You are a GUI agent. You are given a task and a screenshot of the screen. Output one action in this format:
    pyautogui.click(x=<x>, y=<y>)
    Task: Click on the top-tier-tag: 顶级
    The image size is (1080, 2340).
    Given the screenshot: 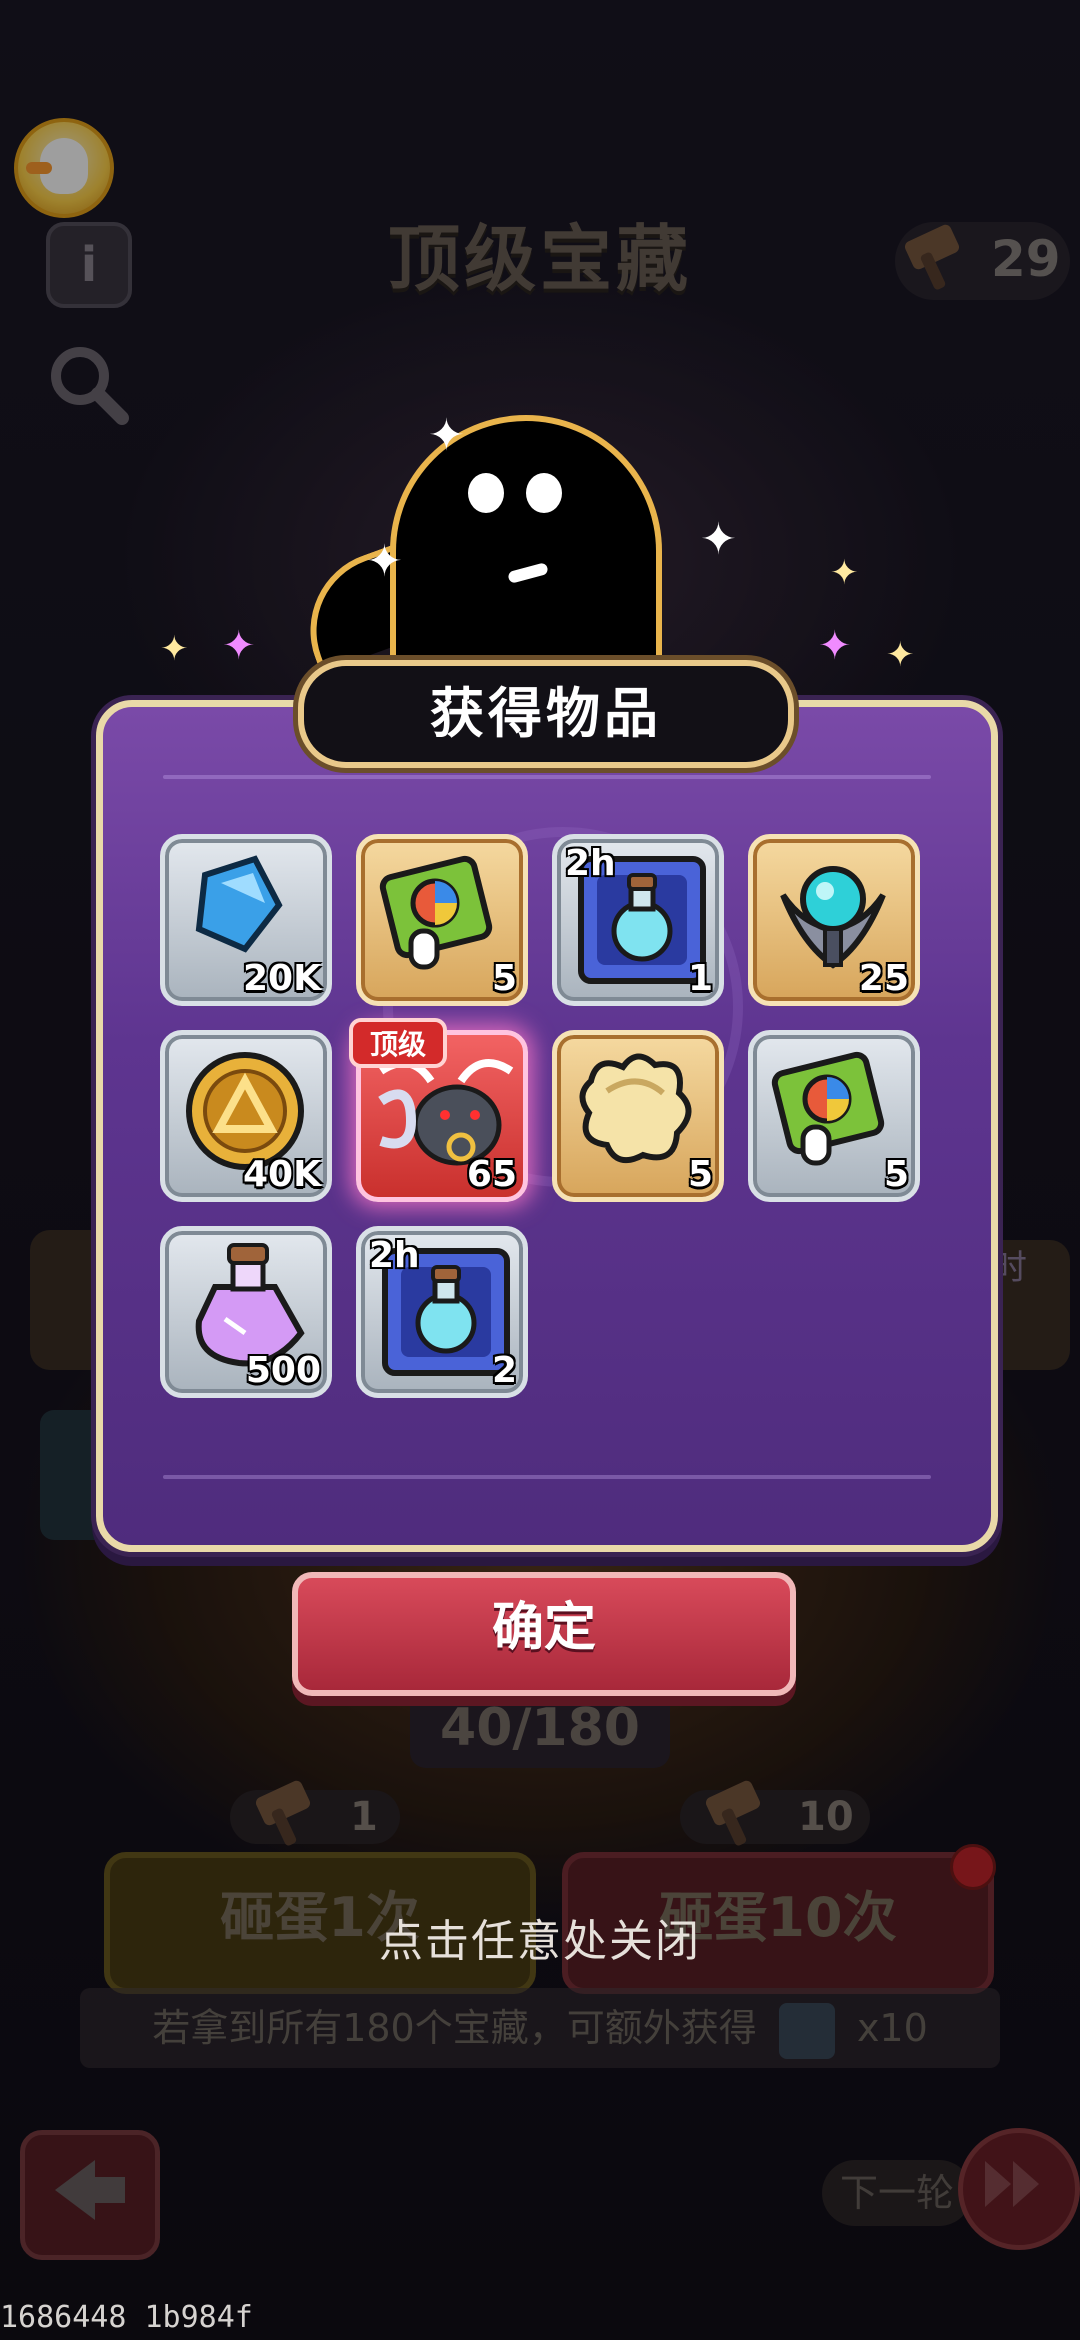 What is the action you would take?
    pyautogui.click(x=398, y=1043)
    